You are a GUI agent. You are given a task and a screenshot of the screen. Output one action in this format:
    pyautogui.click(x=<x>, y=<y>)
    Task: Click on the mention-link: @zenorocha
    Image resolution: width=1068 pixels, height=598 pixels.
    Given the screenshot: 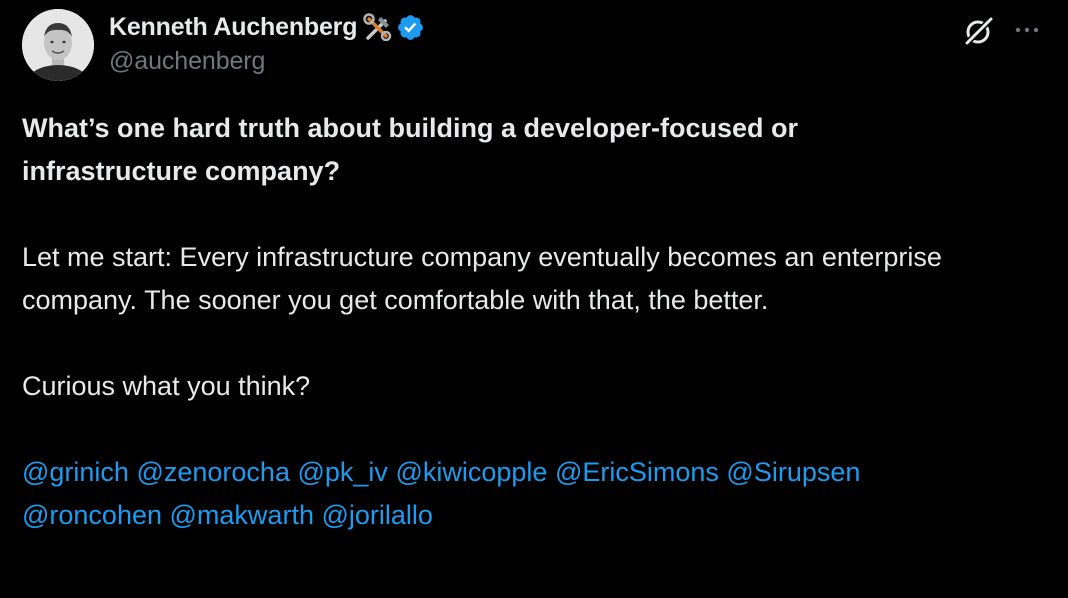 What is the action you would take?
    pyautogui.click(x=213, y=472)
    